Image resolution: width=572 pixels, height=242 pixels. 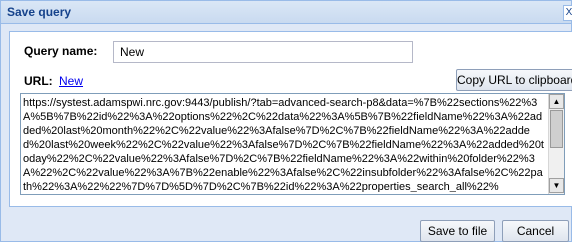 I want to click on cancel-button: Cancel, so click(x=535, y=231).